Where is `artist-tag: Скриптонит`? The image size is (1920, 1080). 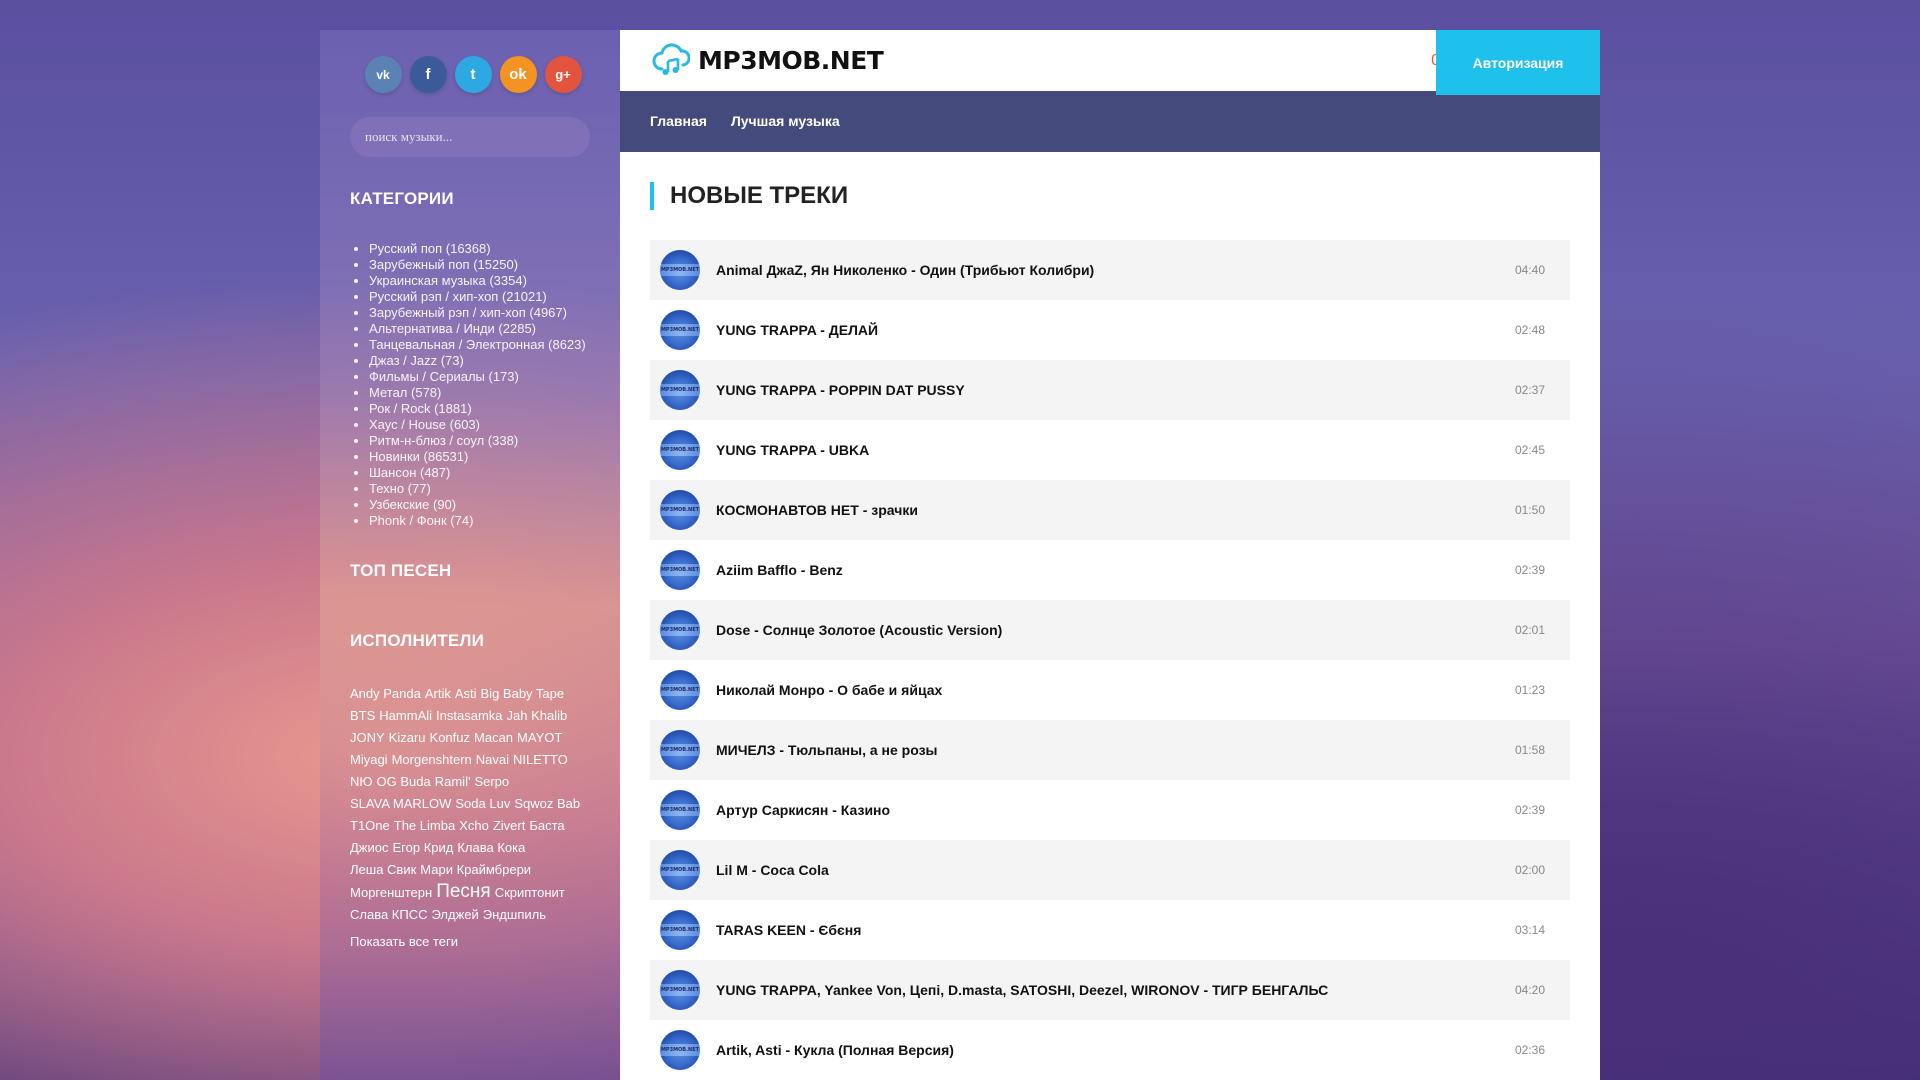 artist-tag: Скриптонит is located at coordinates (530, 893).